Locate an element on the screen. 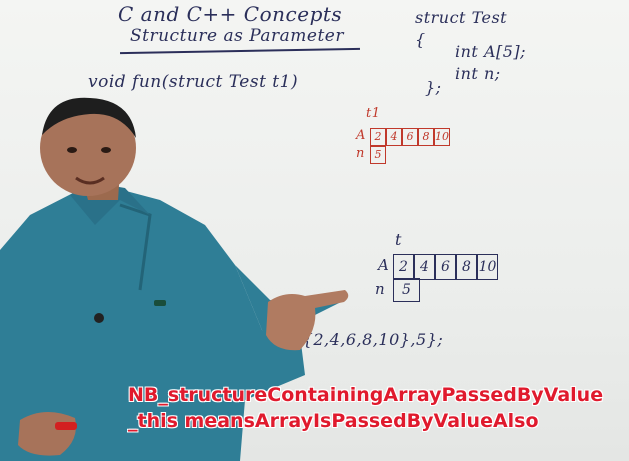 The height and width of the screenshot is (461, 629). marker is located at coordinates (66, 426).